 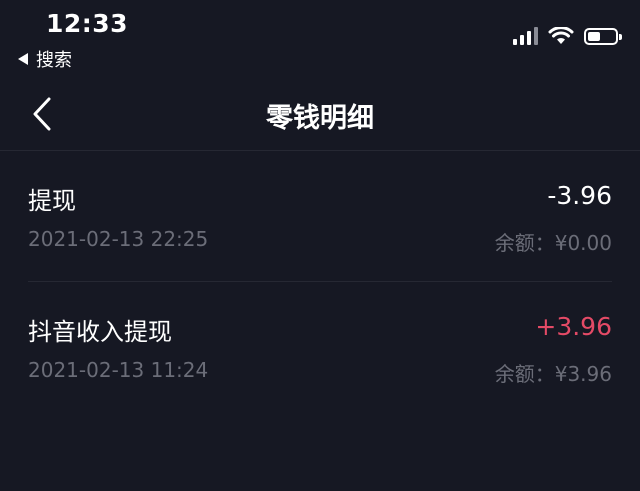 I want to click on transaction-title: 提现, so click(x=52, y=201).